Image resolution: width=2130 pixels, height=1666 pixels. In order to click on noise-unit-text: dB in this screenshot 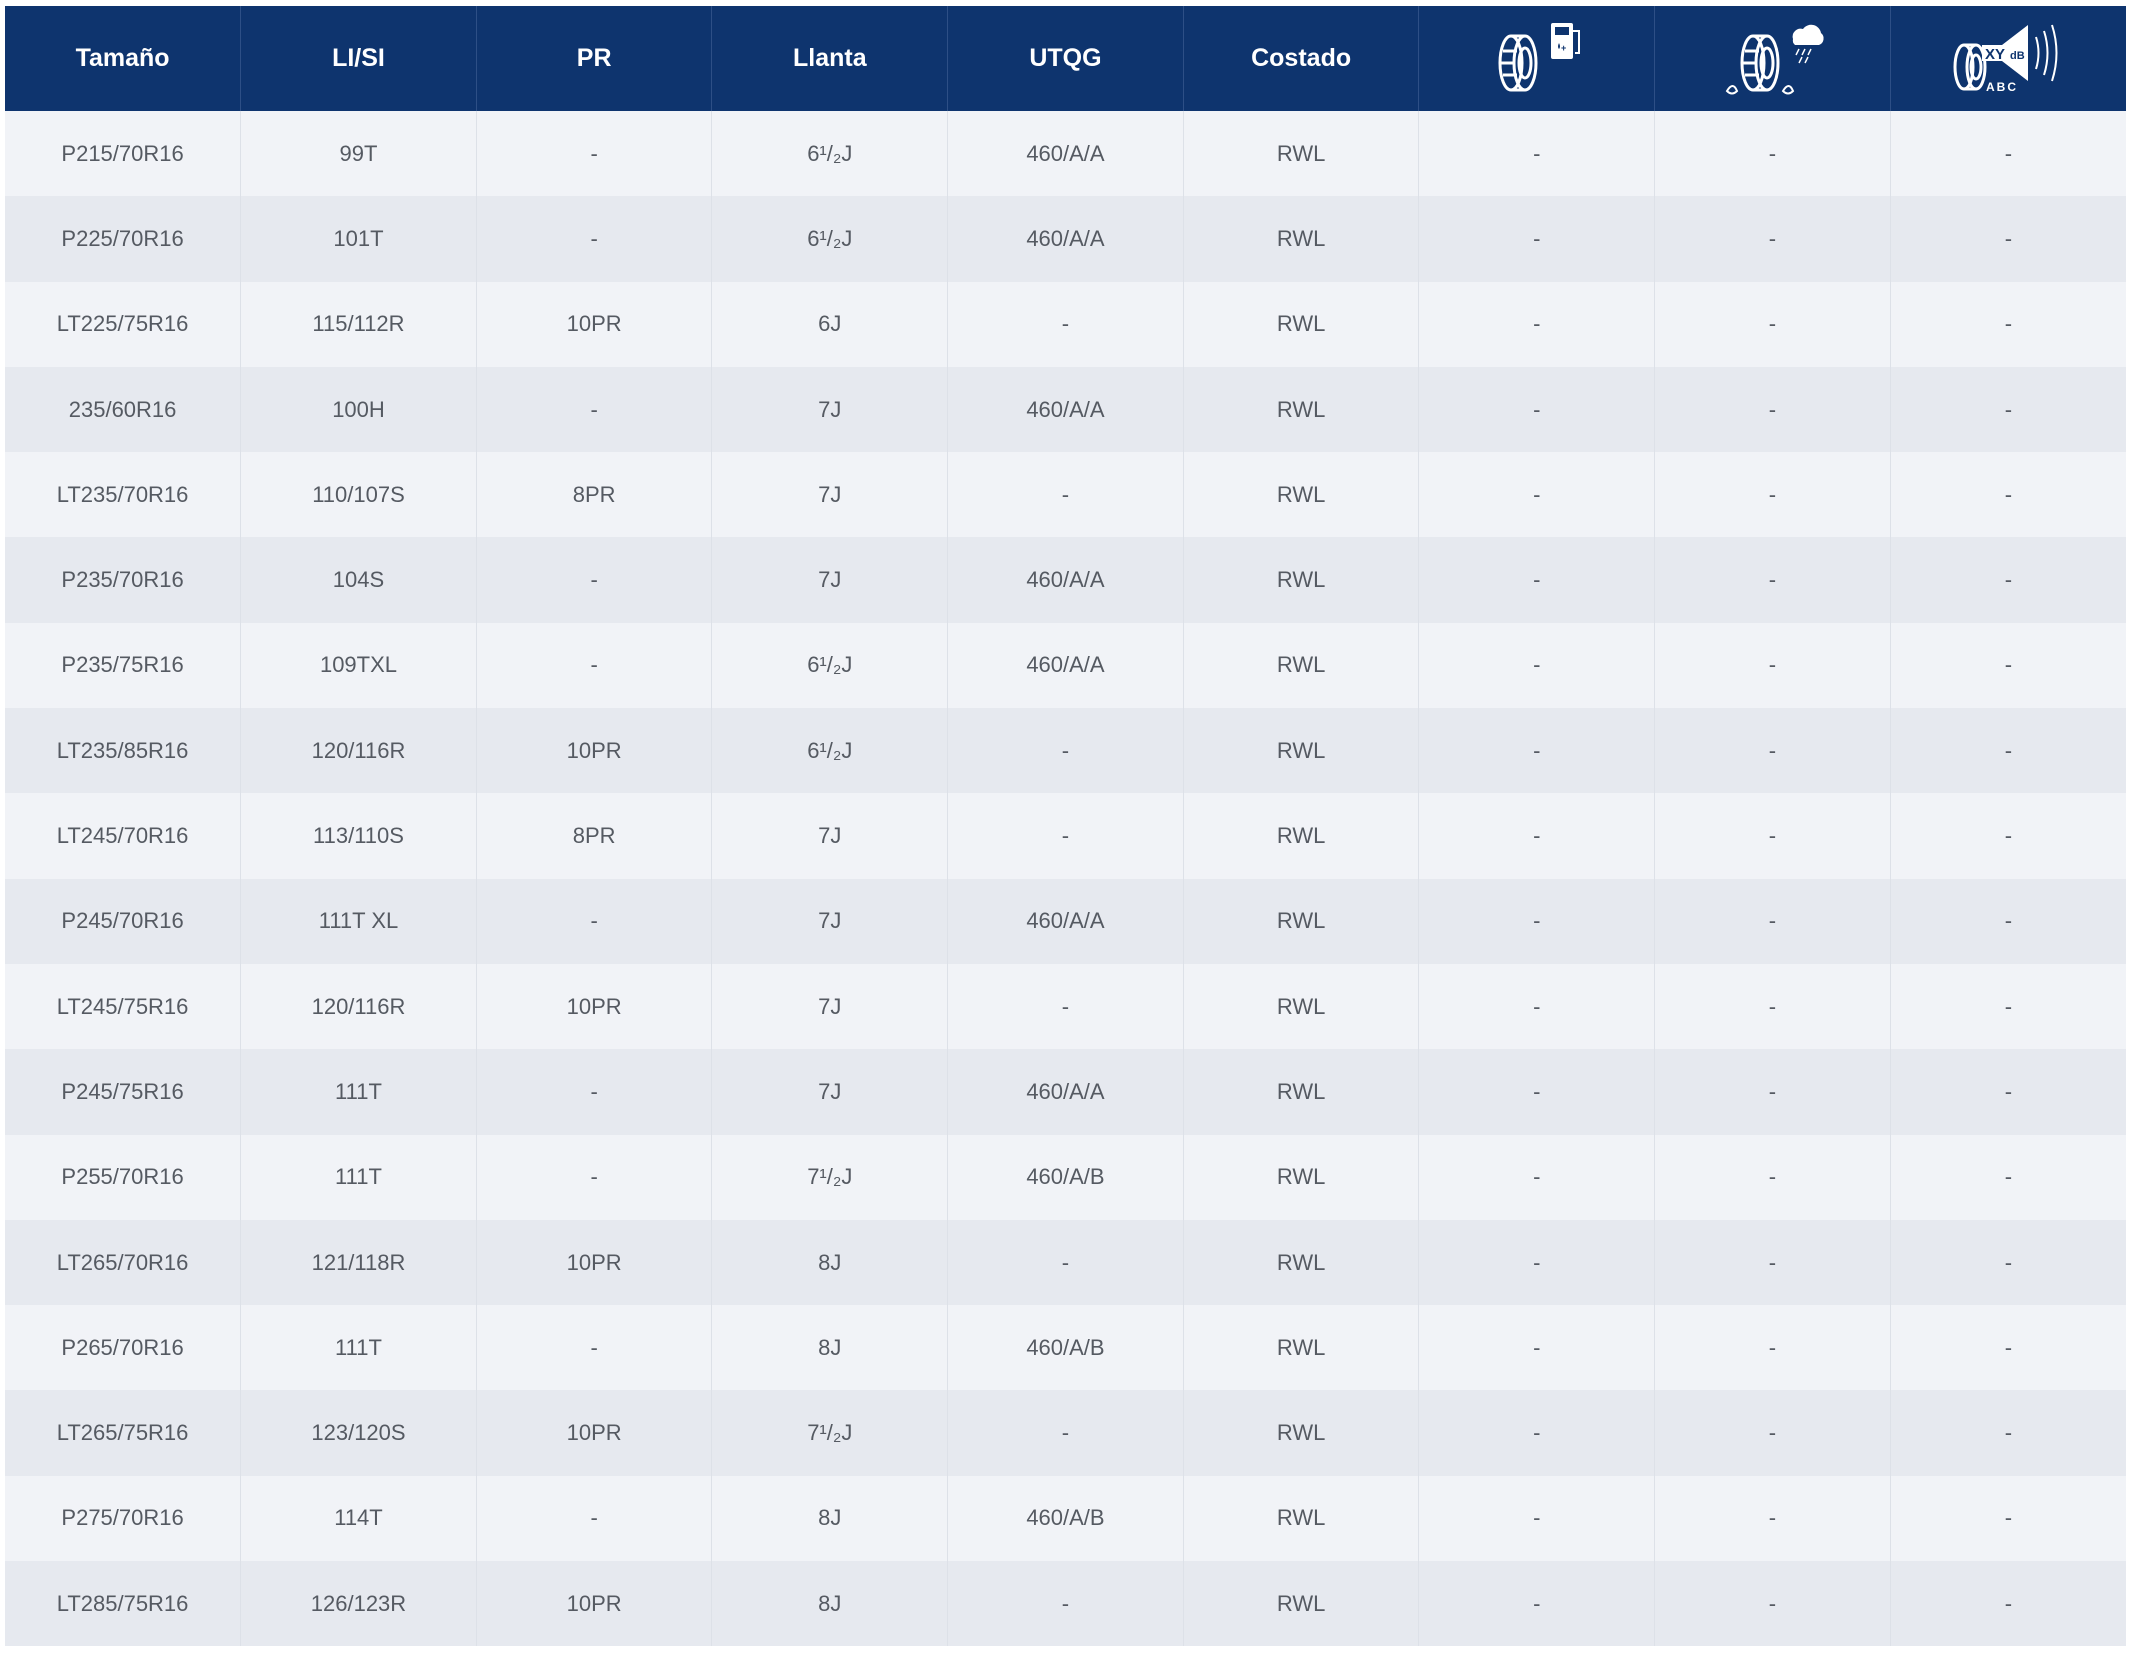, I will do `click(2017, 56)`.